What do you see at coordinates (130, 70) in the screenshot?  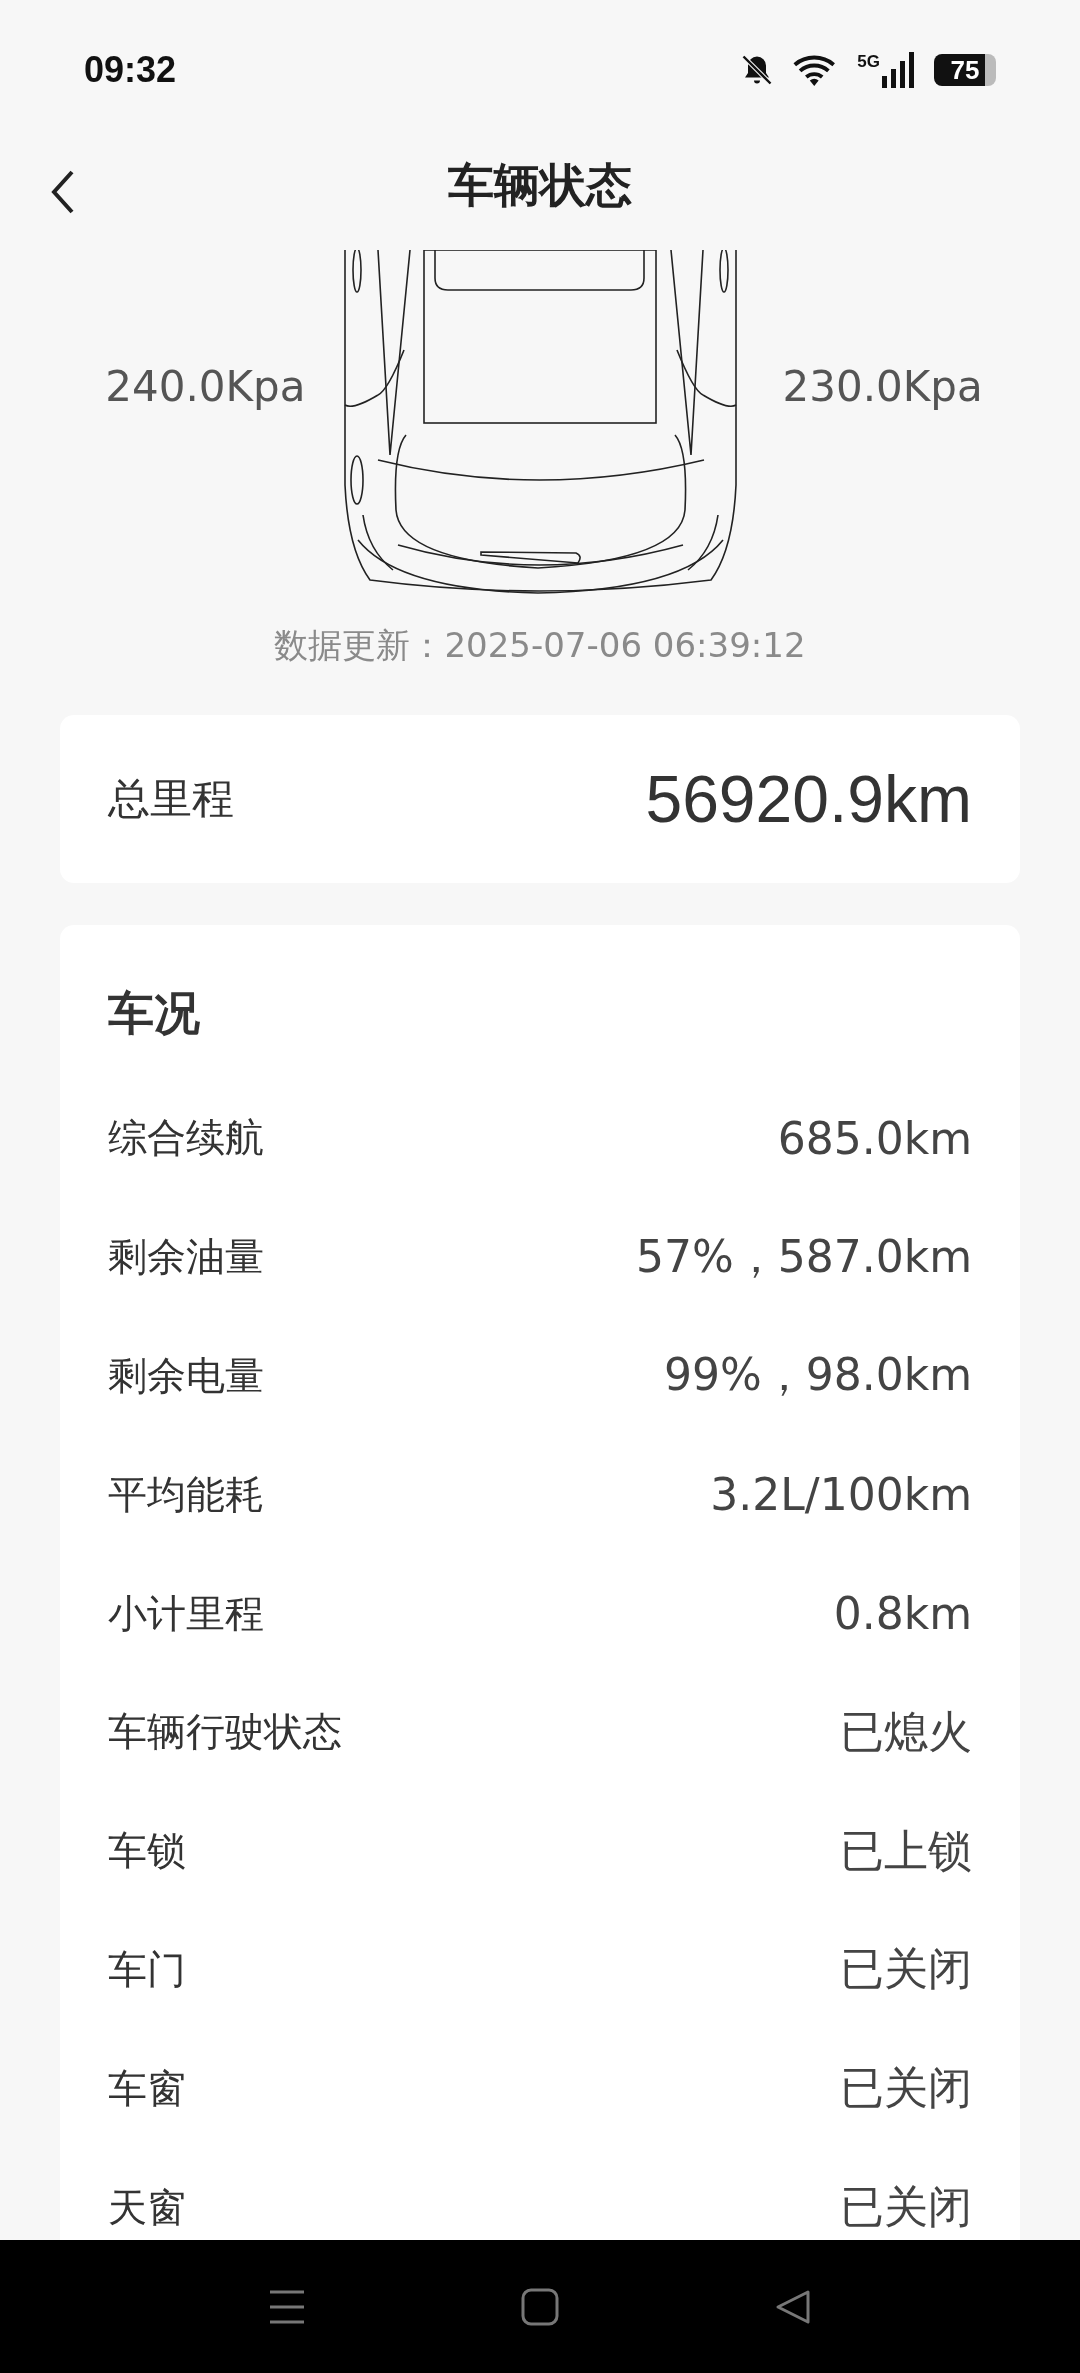 I see `status-time: 09:32` at bounding box center [130, 70].